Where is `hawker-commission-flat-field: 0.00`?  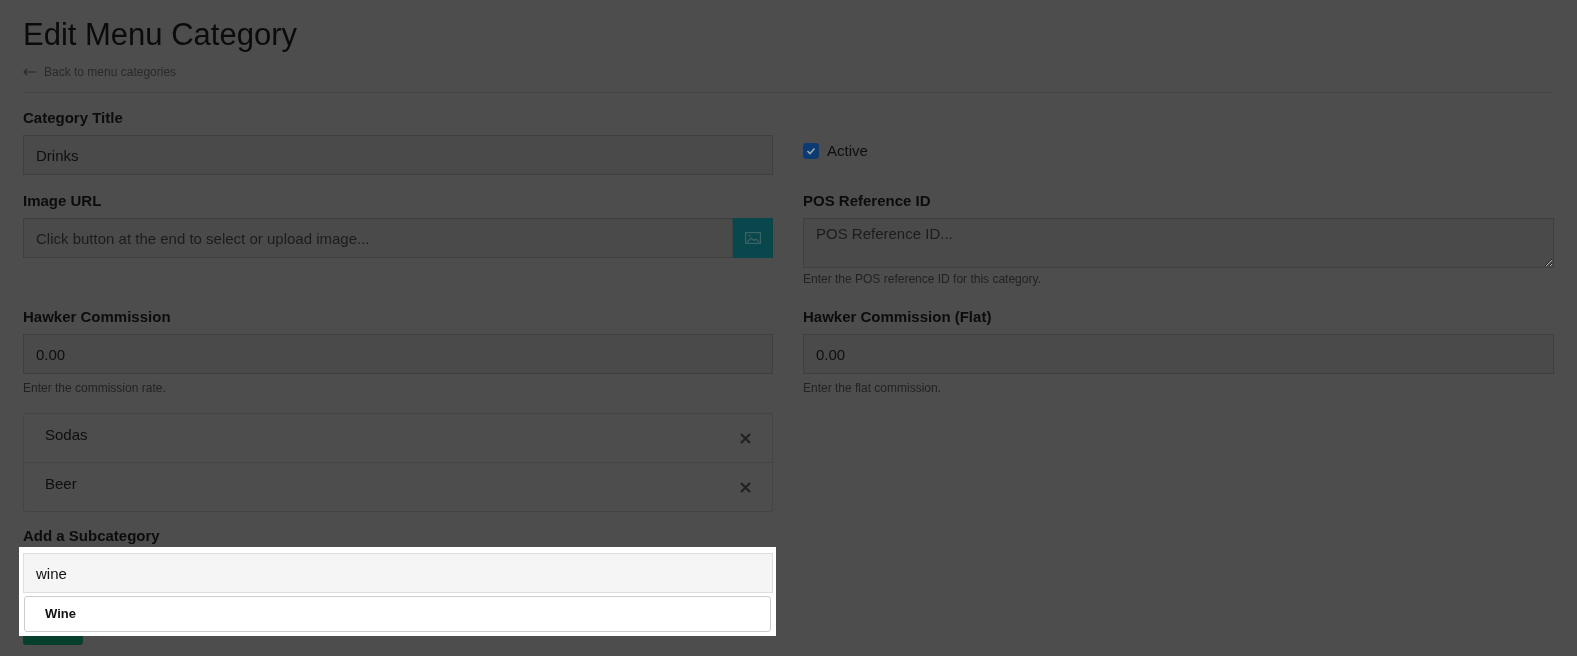
hawker-commission-flat-field: 0.00 is located at coordinates (1178, 354).